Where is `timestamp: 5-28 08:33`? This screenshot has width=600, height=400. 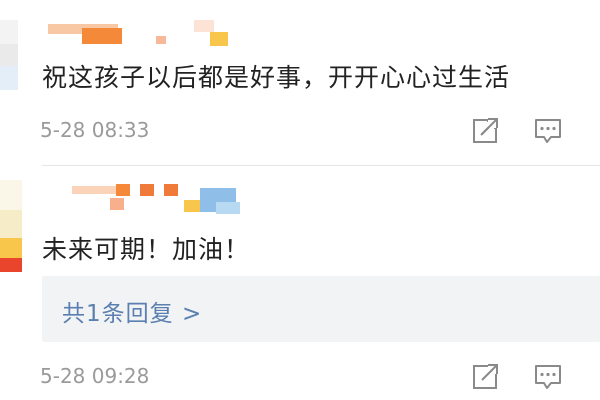 timestamp: 5-28 08:33 is located at coordinates (95, 130).